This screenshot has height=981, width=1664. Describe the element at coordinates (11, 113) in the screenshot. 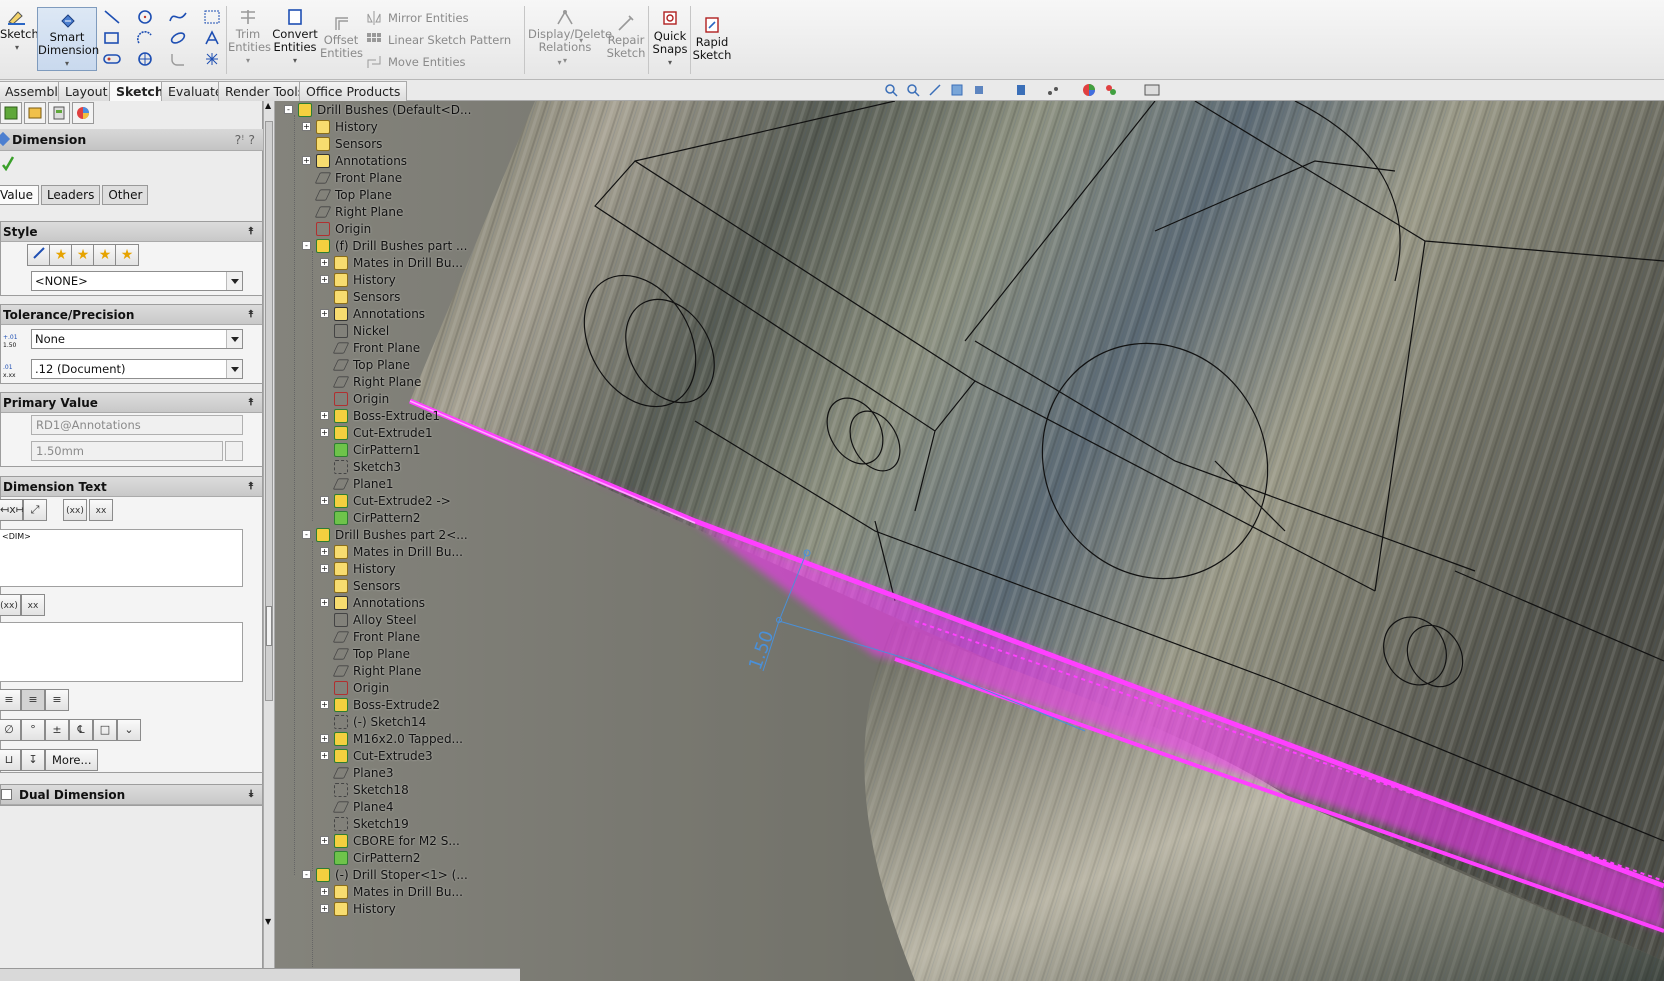

I see `feature-manager-tab` at that location.